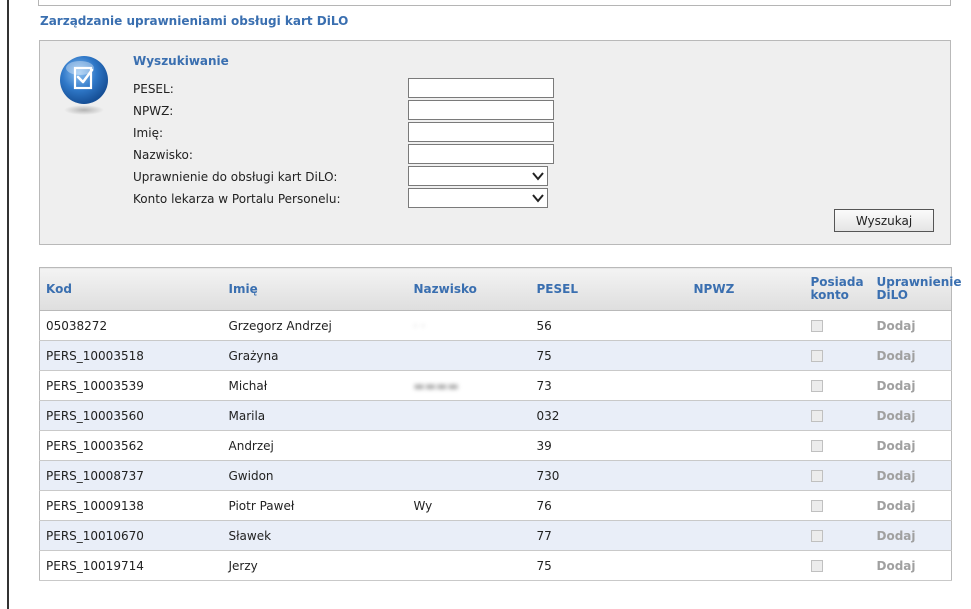 The height and width of the screenshot is (609, 971). What do you see at coordinates (609, 325) in the screenshot?
I see `cell-pesel: 56` at bounding box center [609, 325].